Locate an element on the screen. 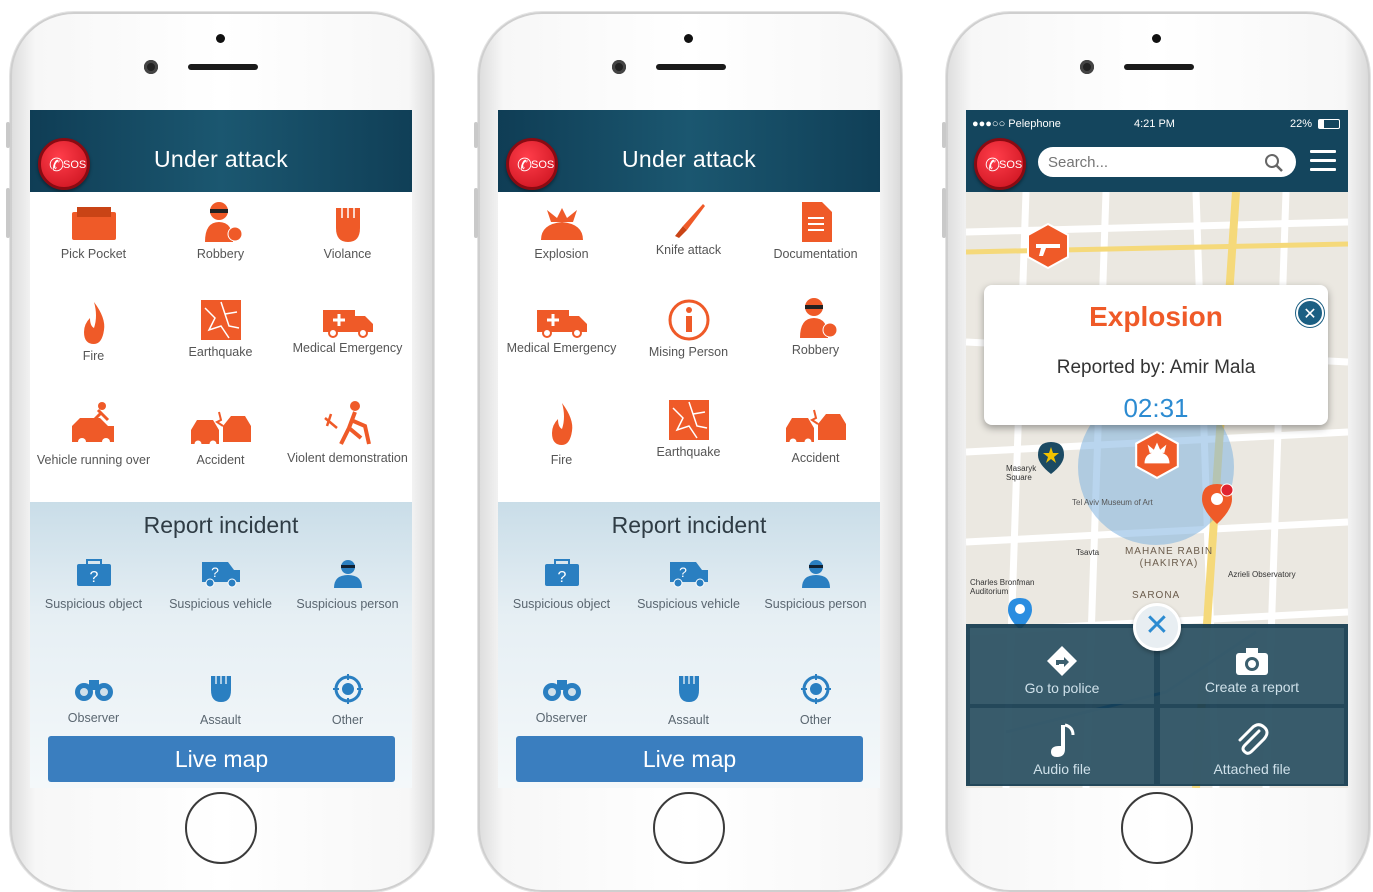 This screenshot has height=892, width=1373. incident-explosion: Explosion is located at coordinates (561, 233).